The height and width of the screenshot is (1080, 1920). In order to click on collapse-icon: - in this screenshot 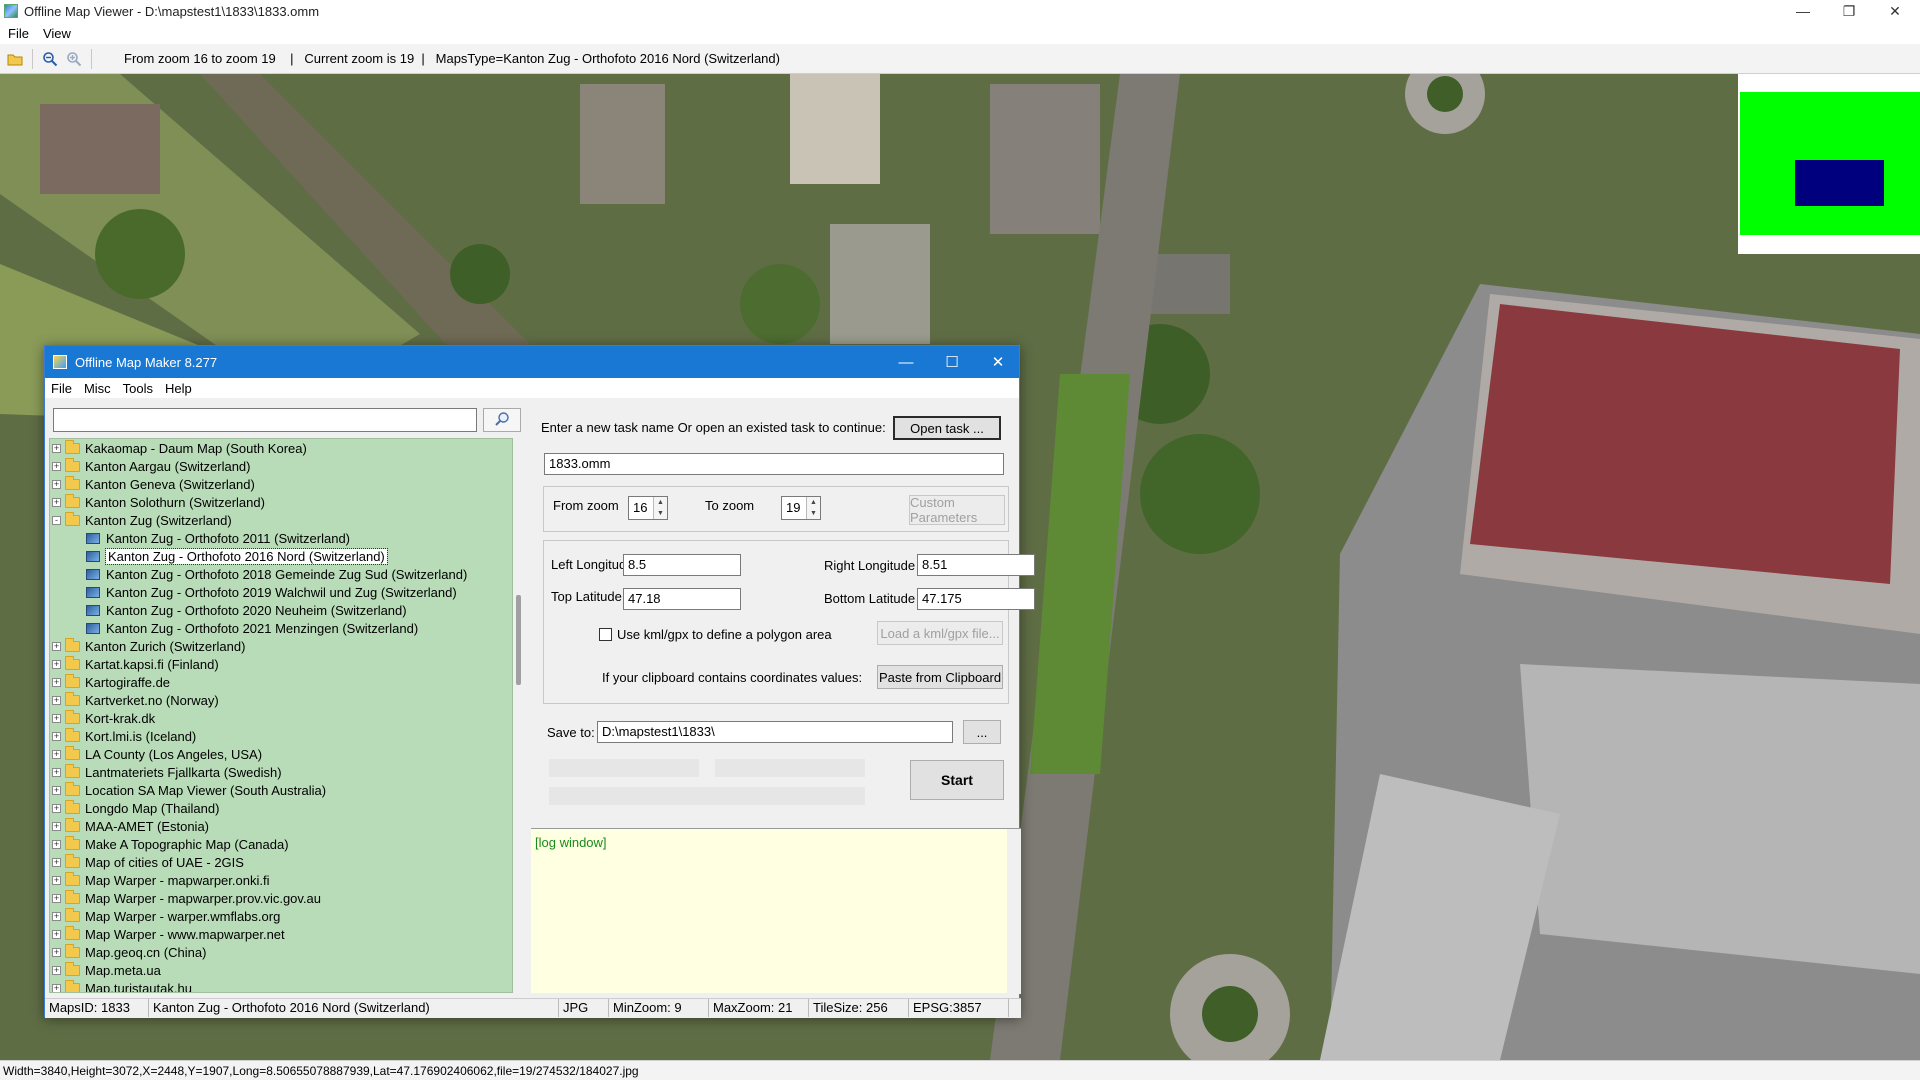, I will do `click(56, 520)`.